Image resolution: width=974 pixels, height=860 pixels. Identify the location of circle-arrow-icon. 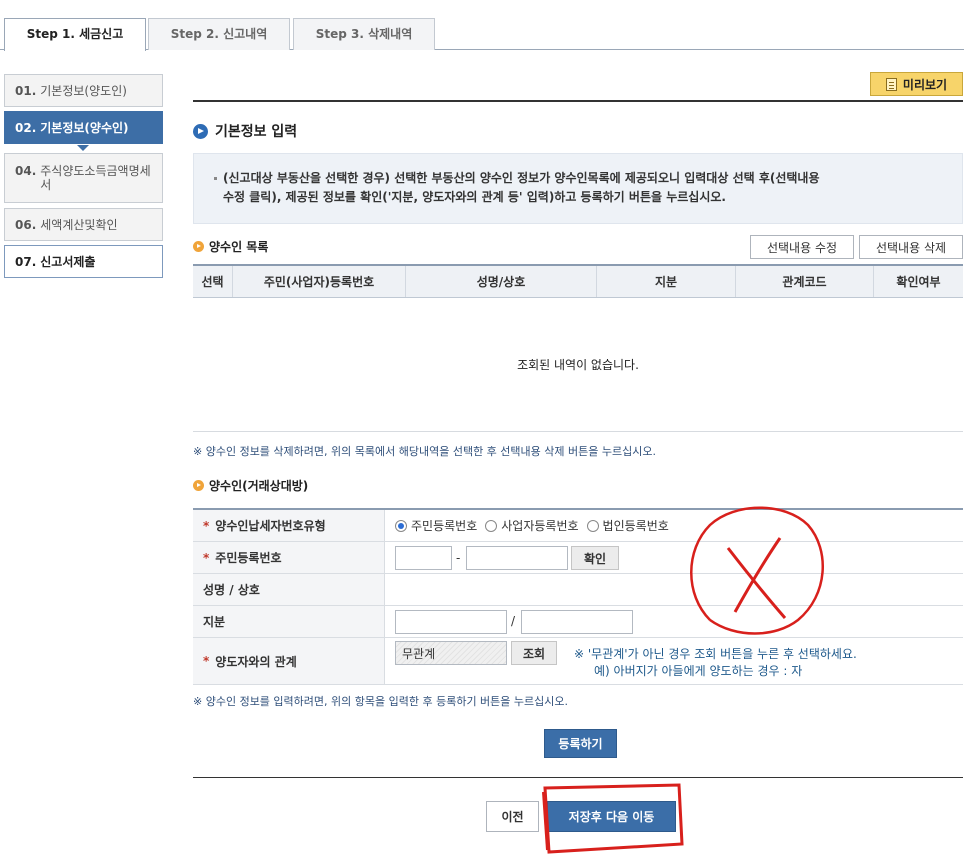
(200, 131).